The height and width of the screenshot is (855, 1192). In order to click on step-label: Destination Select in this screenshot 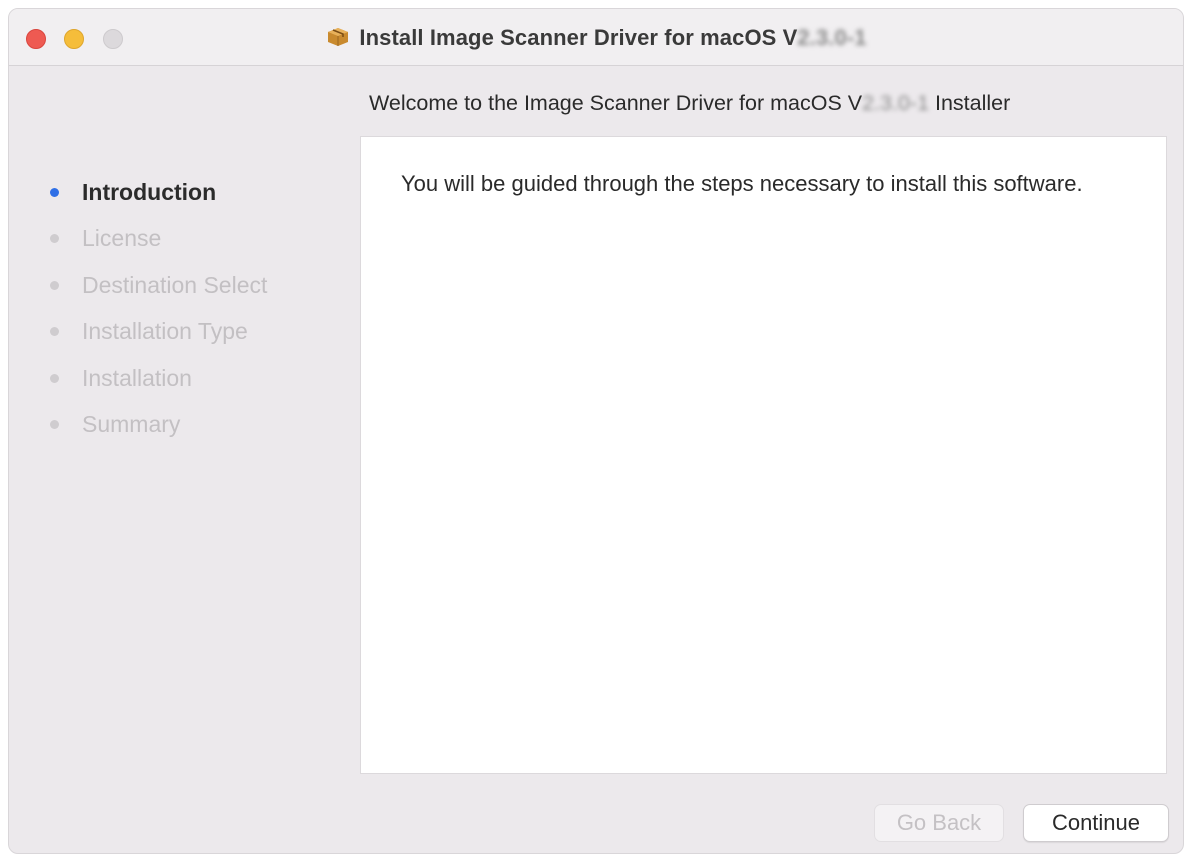, I will do `click(175, 284)`.